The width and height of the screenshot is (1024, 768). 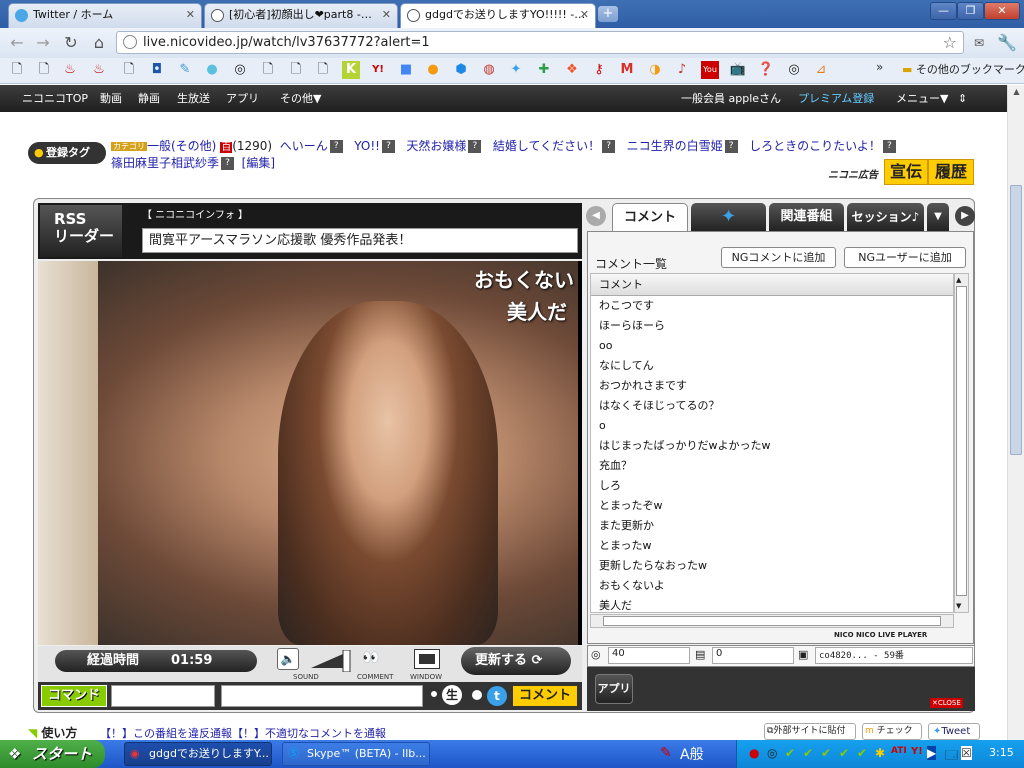 I want to click on comment-row: 更新したらなおったw, so click(x=772, y=566).